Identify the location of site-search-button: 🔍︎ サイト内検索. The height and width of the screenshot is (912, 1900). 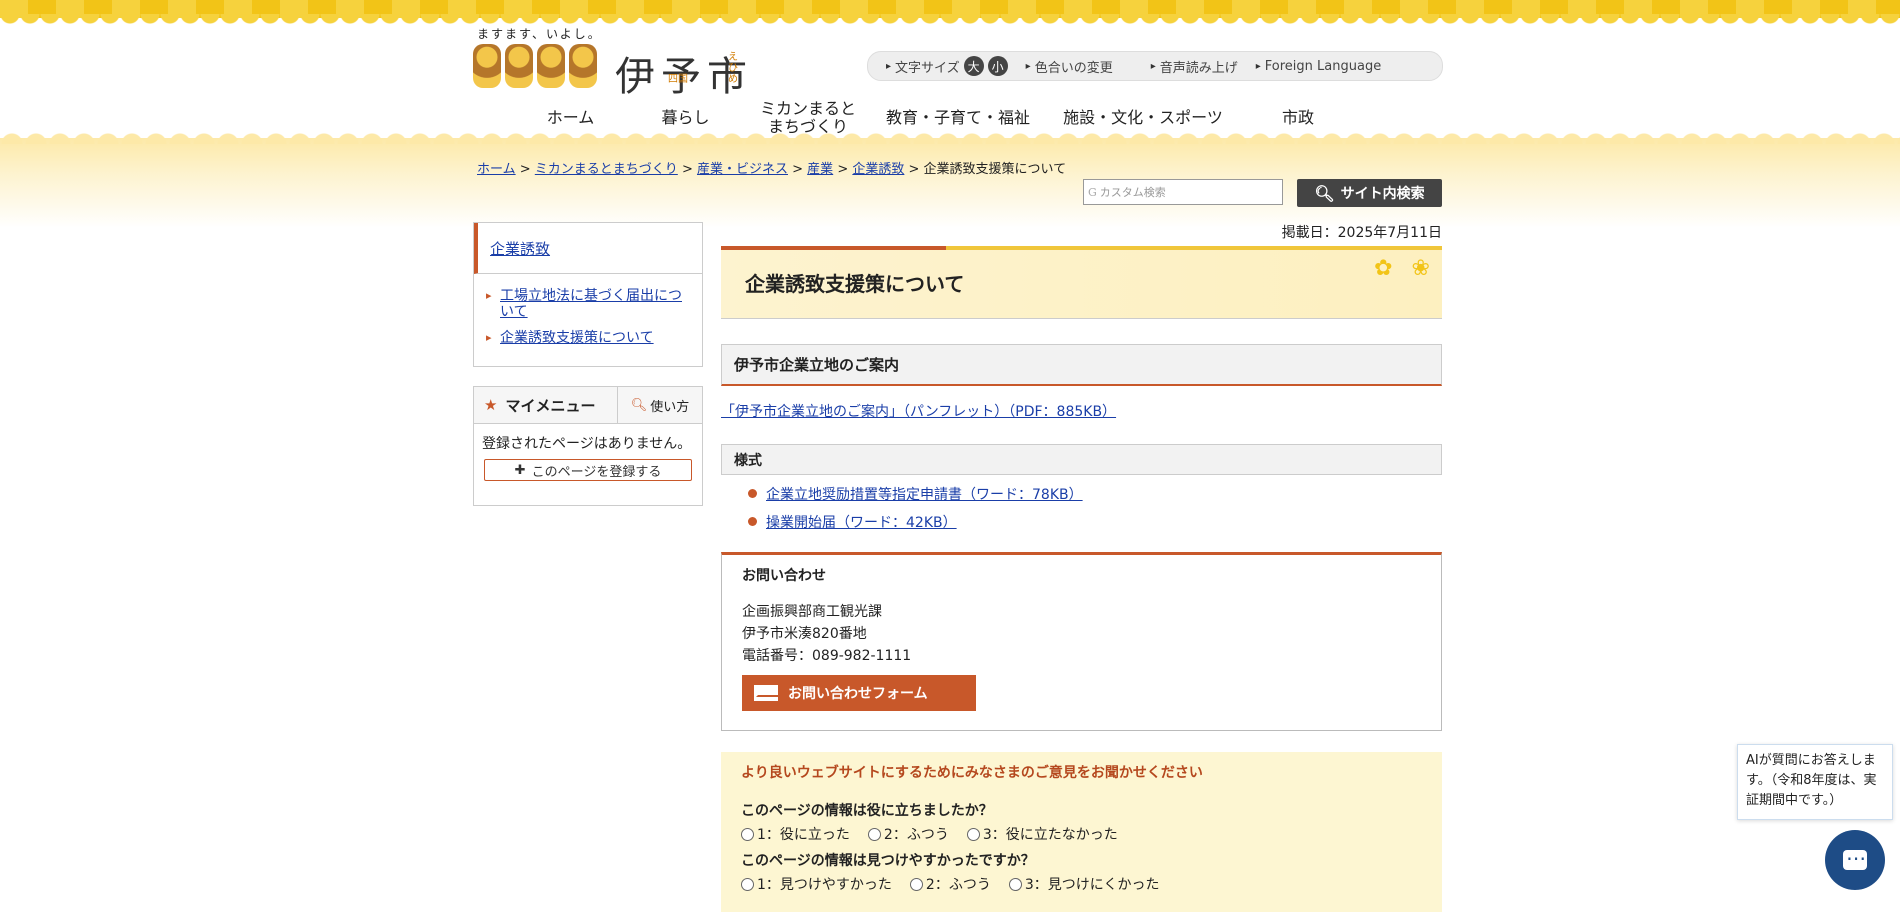
(1369, 193).